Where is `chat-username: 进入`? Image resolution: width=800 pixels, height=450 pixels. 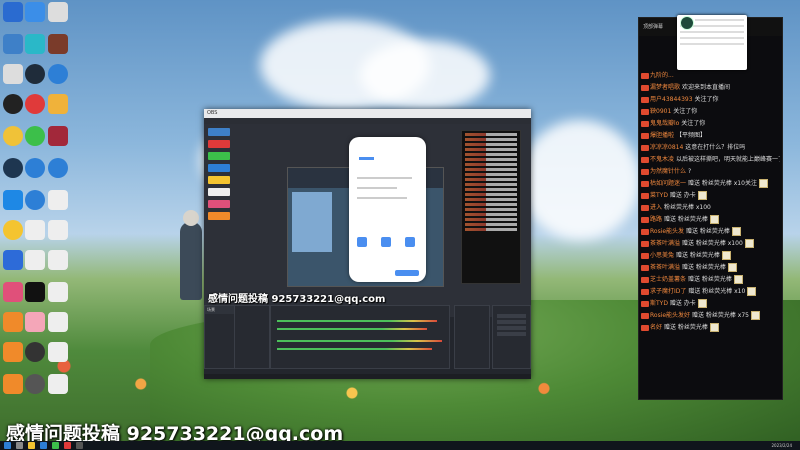
chat-username: 进入 is located at coordinates (656, 207).